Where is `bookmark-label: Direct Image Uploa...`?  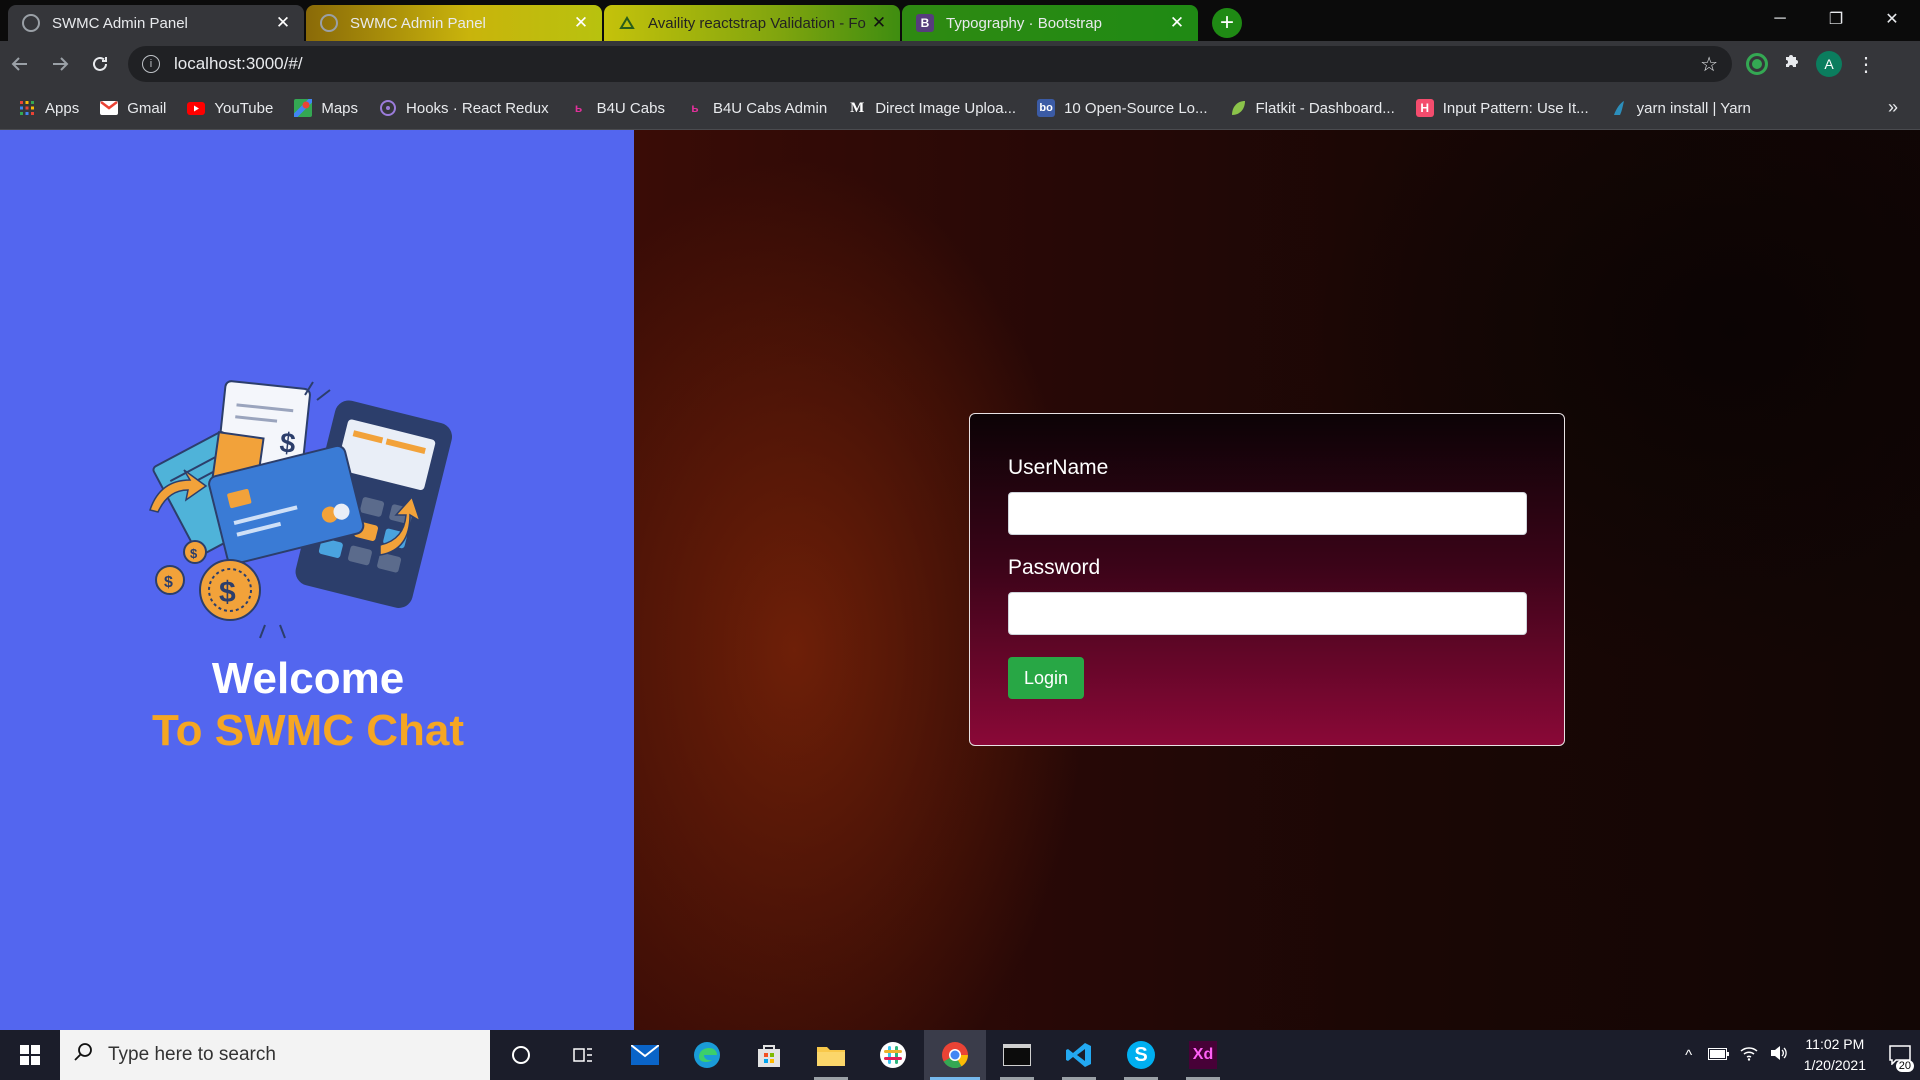 bookmark-label: Direct Image Uploa... is located at coordinates (946, 108).